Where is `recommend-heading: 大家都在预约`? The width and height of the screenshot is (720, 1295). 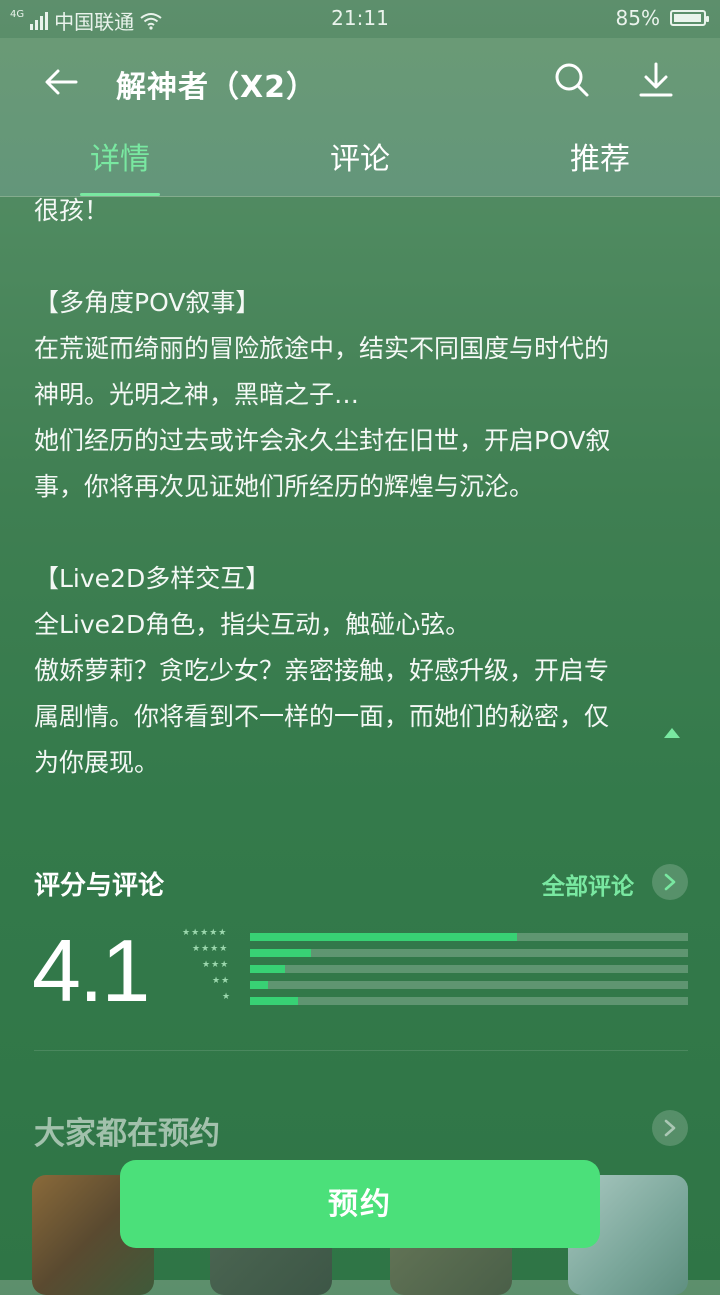
recommend-heading: 大家都在预约 is located at coordinates (127, 1134).